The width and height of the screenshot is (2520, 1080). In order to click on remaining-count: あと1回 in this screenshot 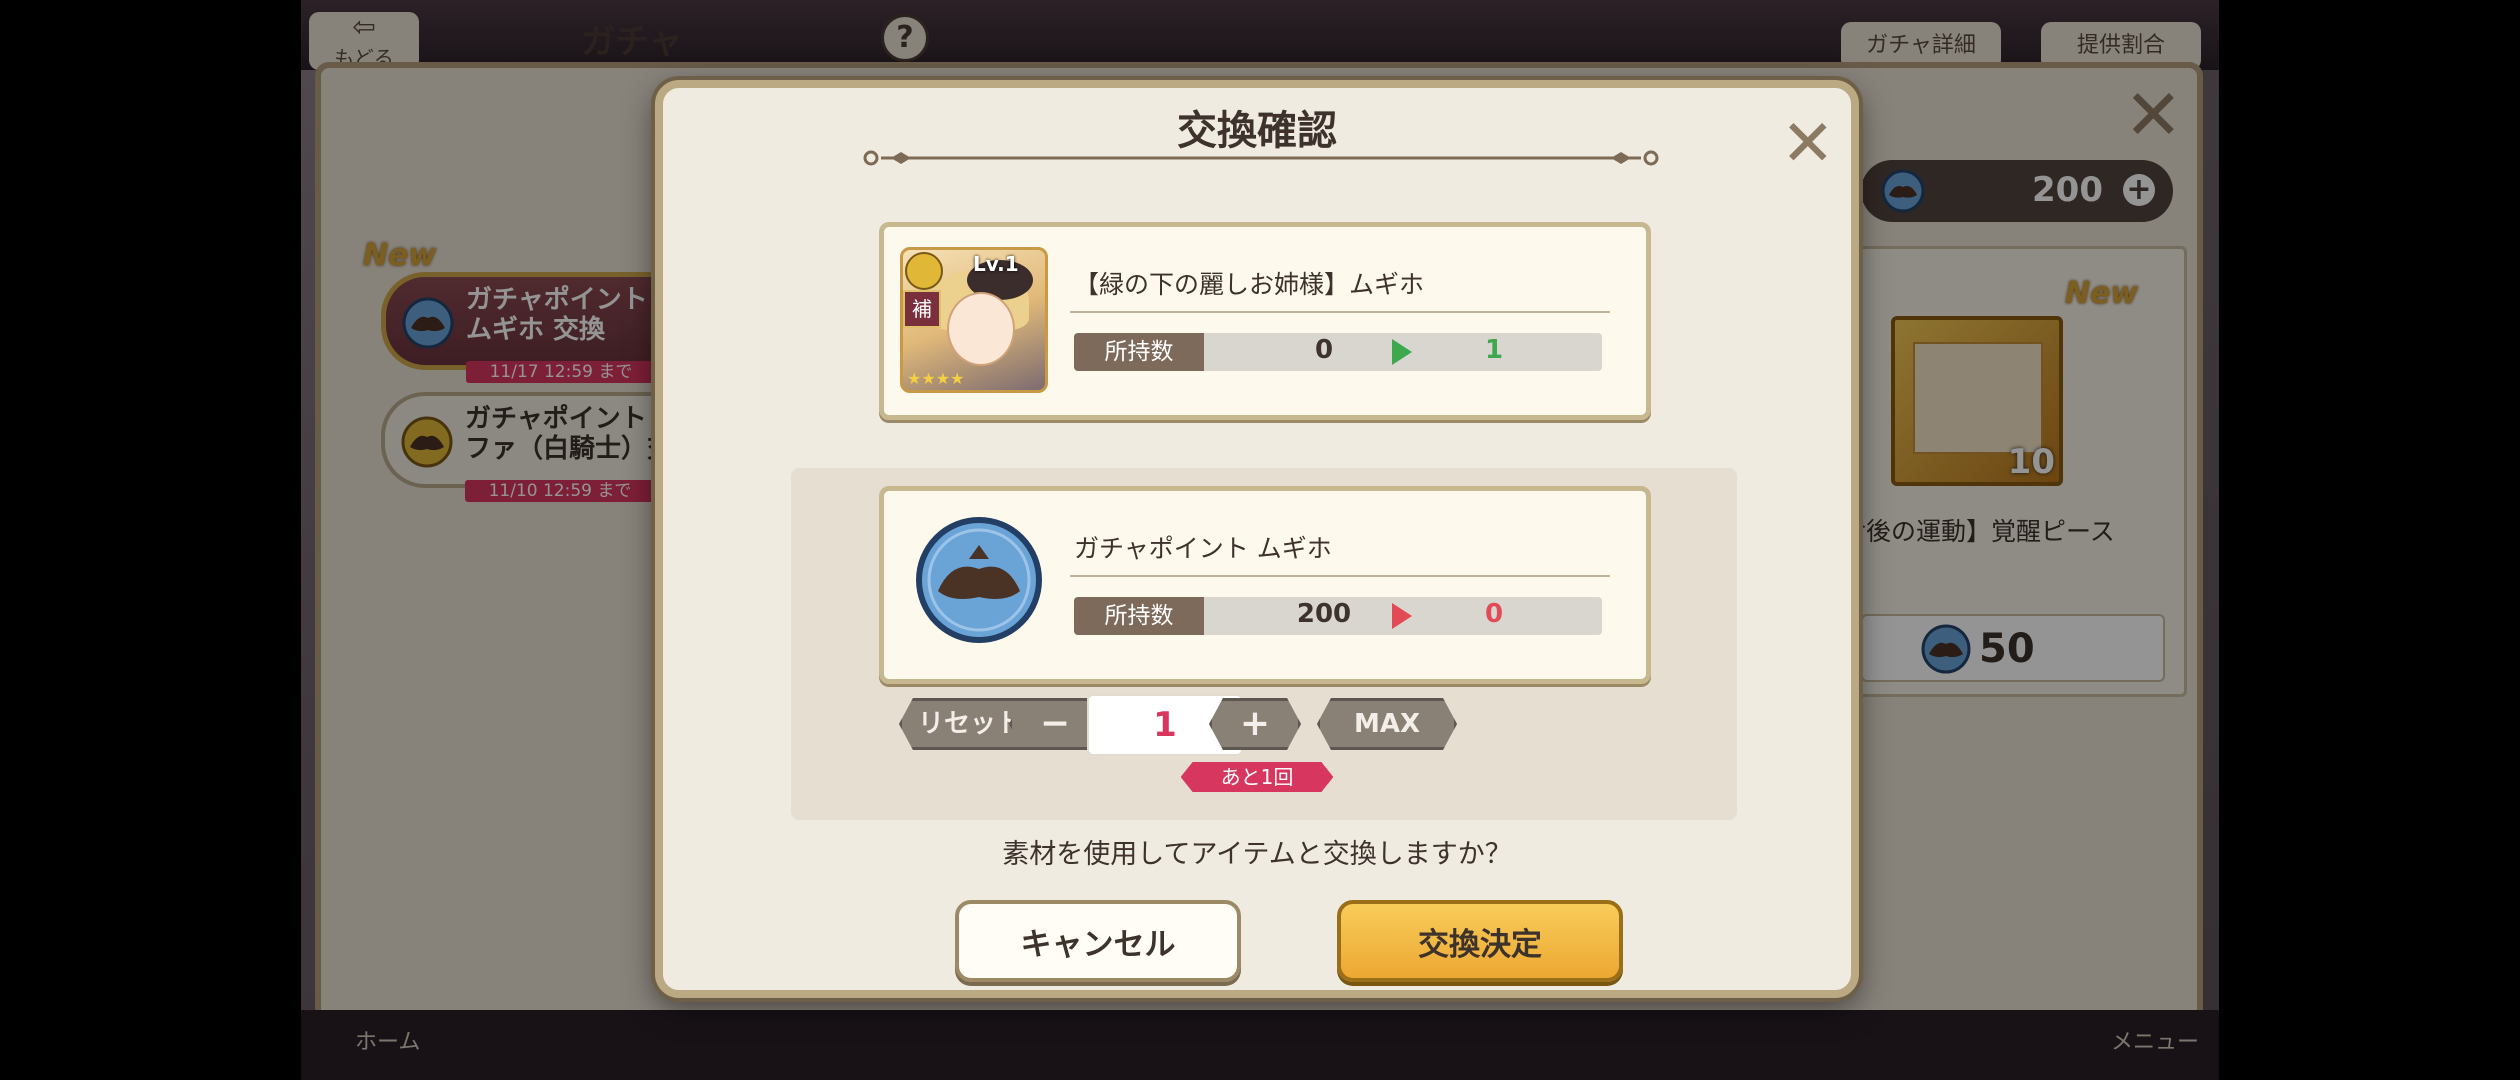, I will do `click(1257, 777)`.